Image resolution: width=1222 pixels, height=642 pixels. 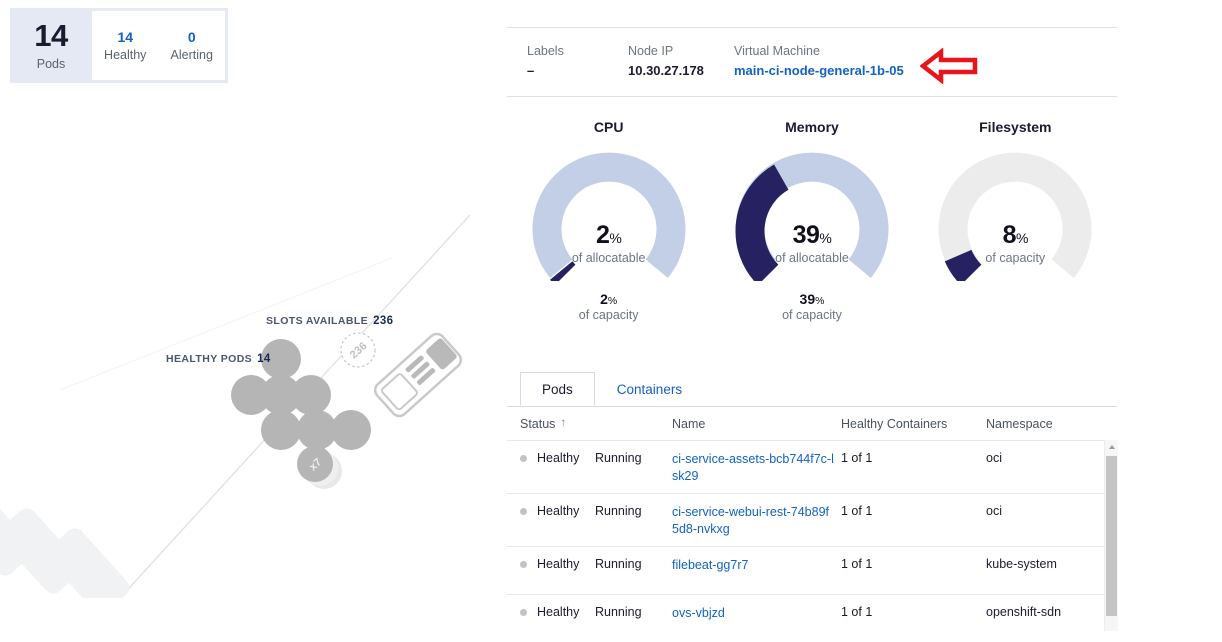 What do you see at coordinates (545, 51) in the screenshot?
I see `node-labels-key: Labels` at bounding box center [545, 51].